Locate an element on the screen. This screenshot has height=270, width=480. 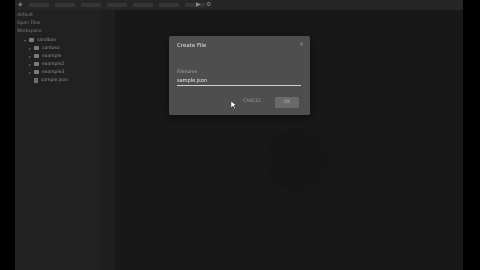
ok-button: OK is located at coordinates (287, 102).